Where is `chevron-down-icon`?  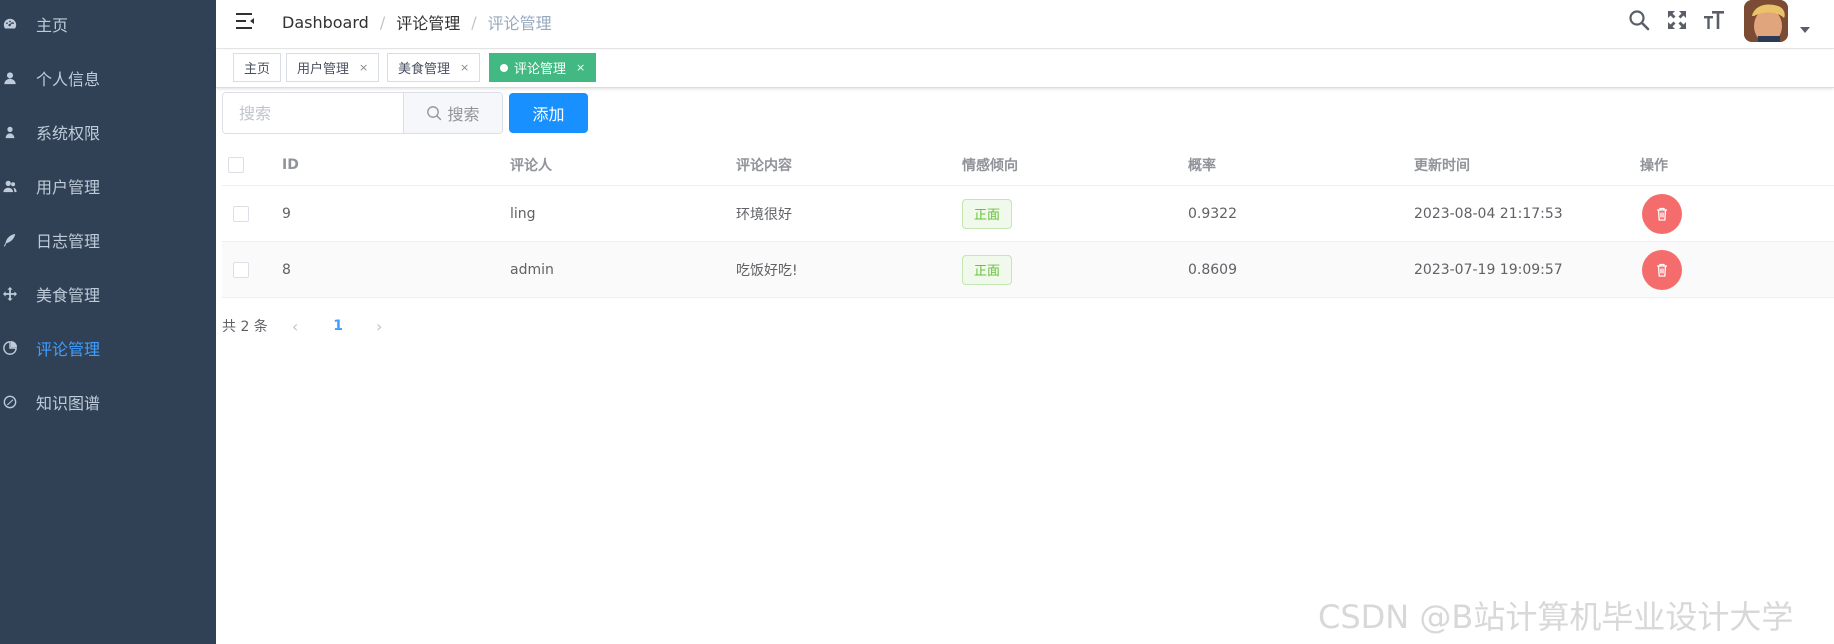
chevron-down-icon is located at coordinates (1805, 30).